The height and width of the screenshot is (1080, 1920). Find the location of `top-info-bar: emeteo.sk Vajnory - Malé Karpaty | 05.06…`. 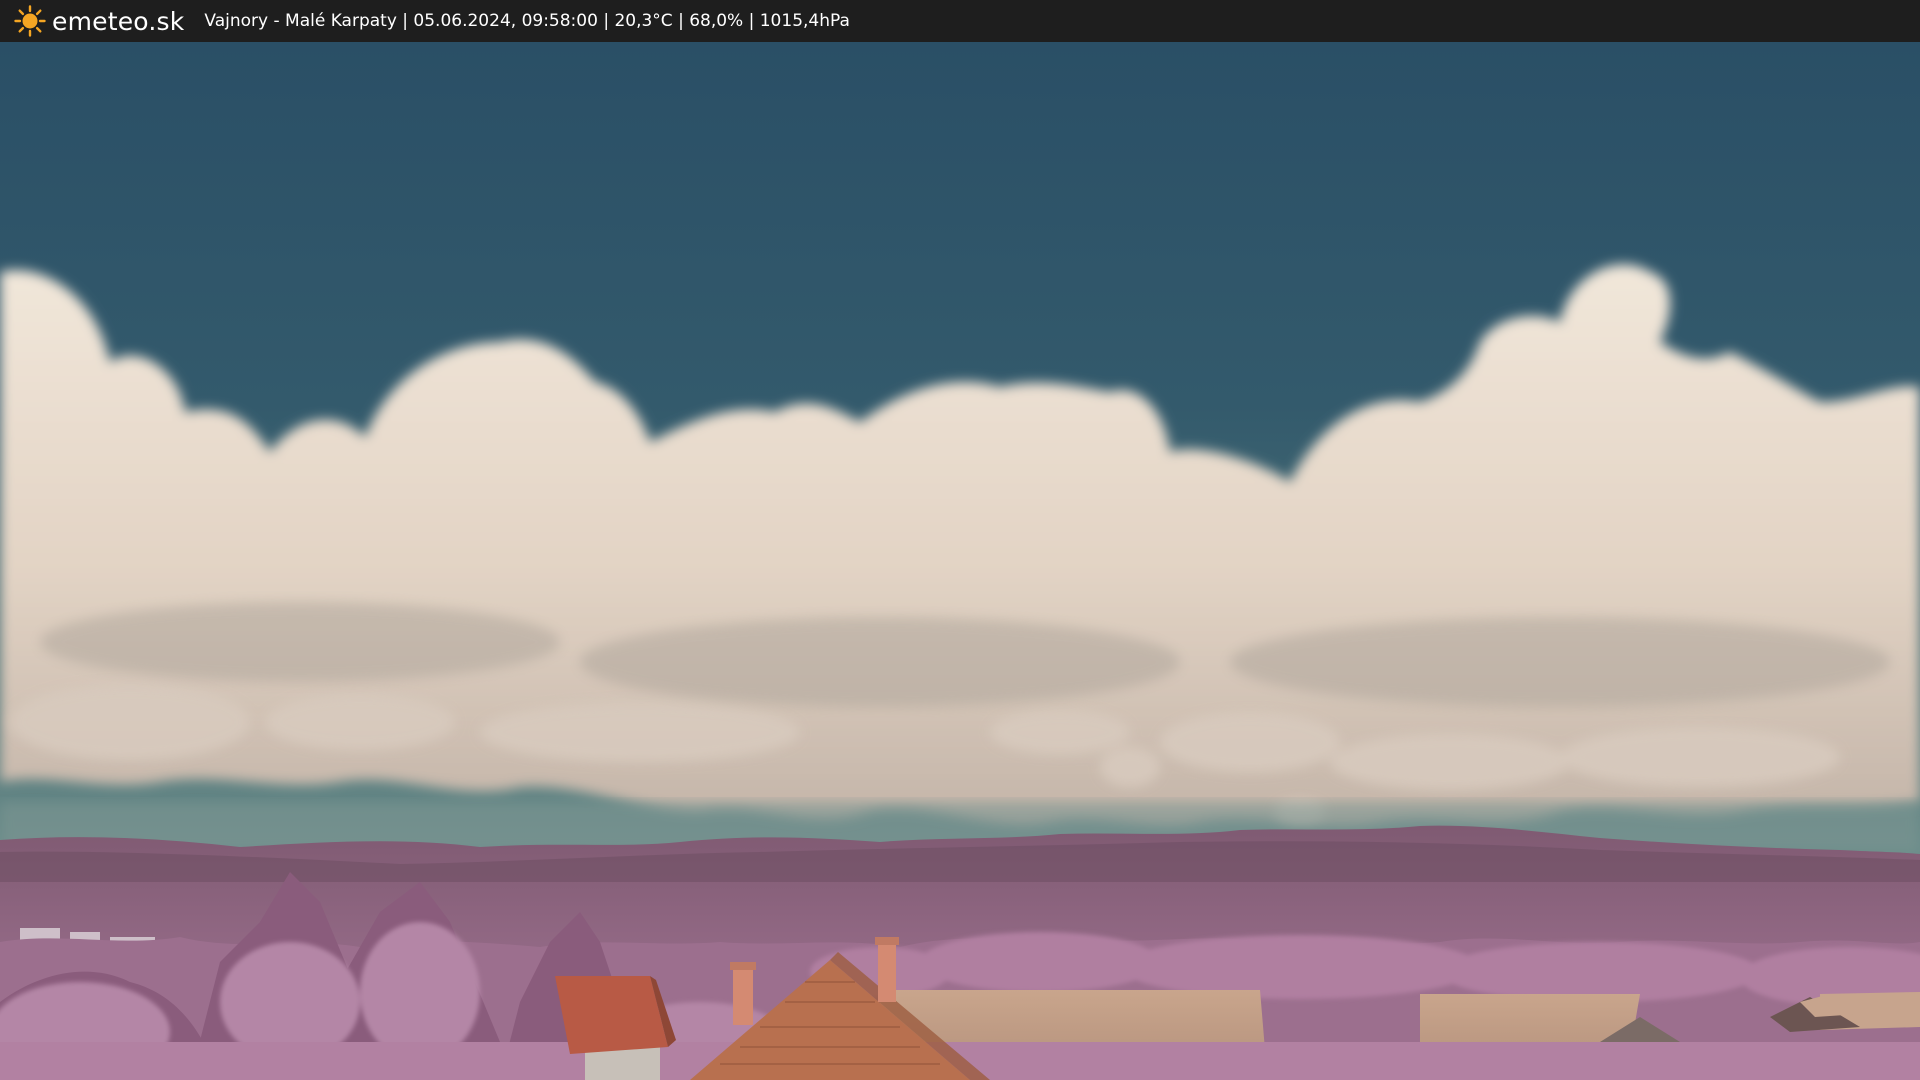

top-info-bar: emeteo.sk Vajnory - Malé Karpaty | 05.06… is located at coordinates (960, 21).